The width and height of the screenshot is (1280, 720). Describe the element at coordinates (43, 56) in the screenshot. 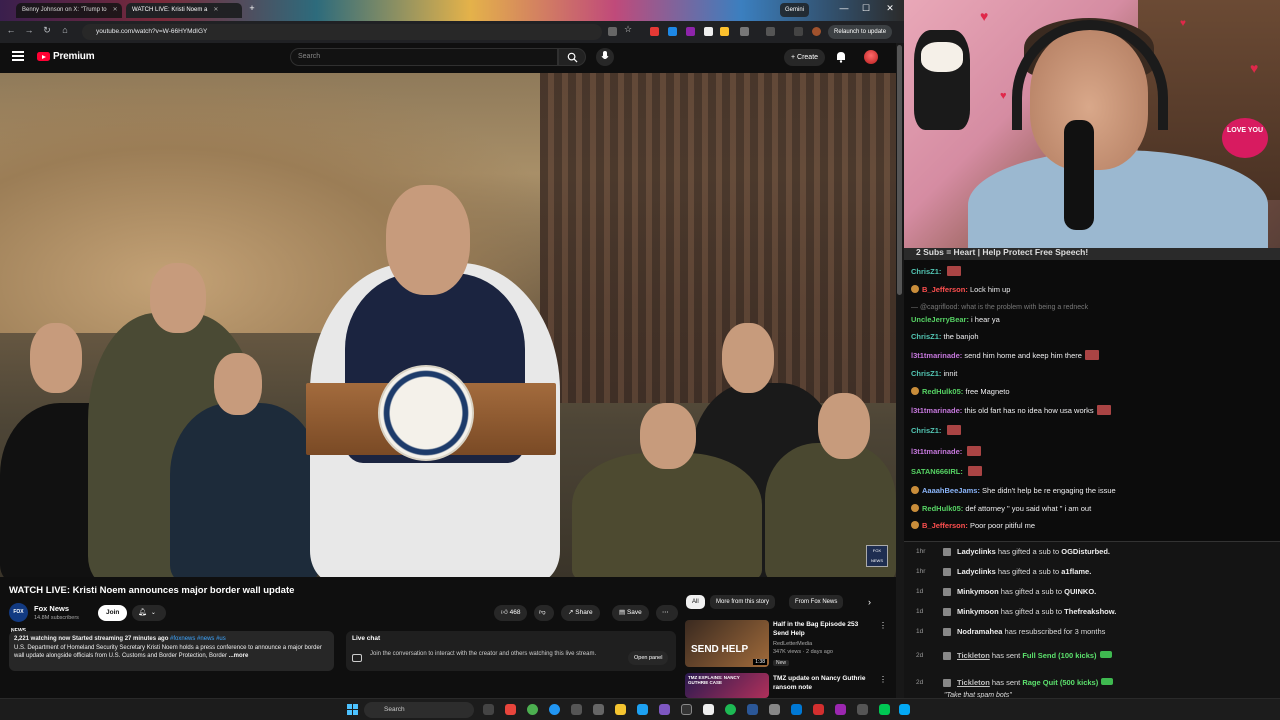

I see `youtube-logo-icon` at that location.